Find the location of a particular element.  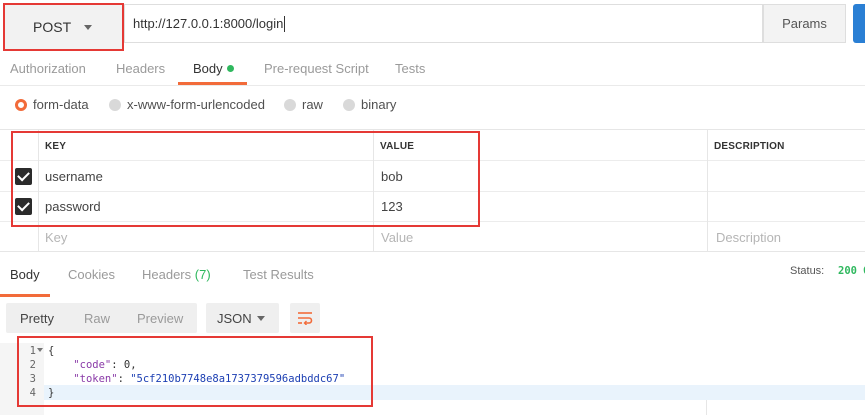

response-tab-headers-label: Headers is located at coordinates (167, 274).